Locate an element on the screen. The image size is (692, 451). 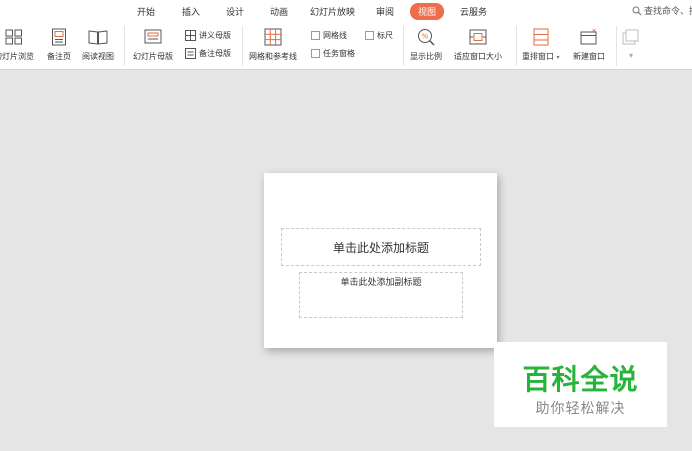
notes-page-icon is located at coordinates (59, 37).